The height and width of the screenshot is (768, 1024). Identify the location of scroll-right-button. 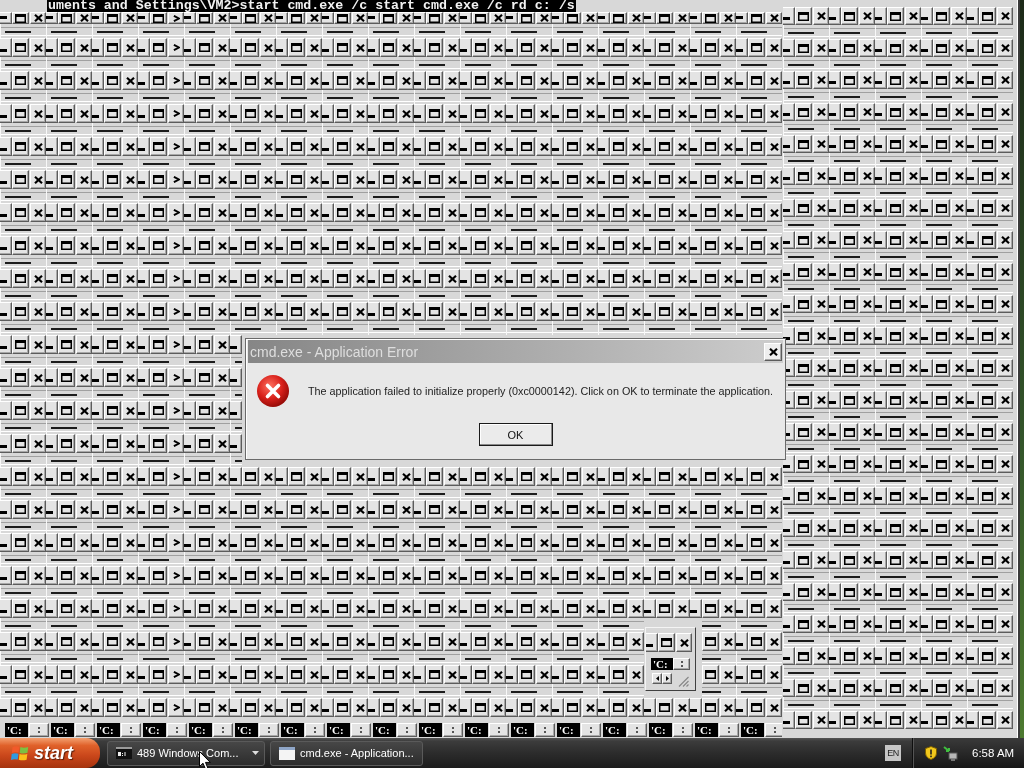
(667, 678).